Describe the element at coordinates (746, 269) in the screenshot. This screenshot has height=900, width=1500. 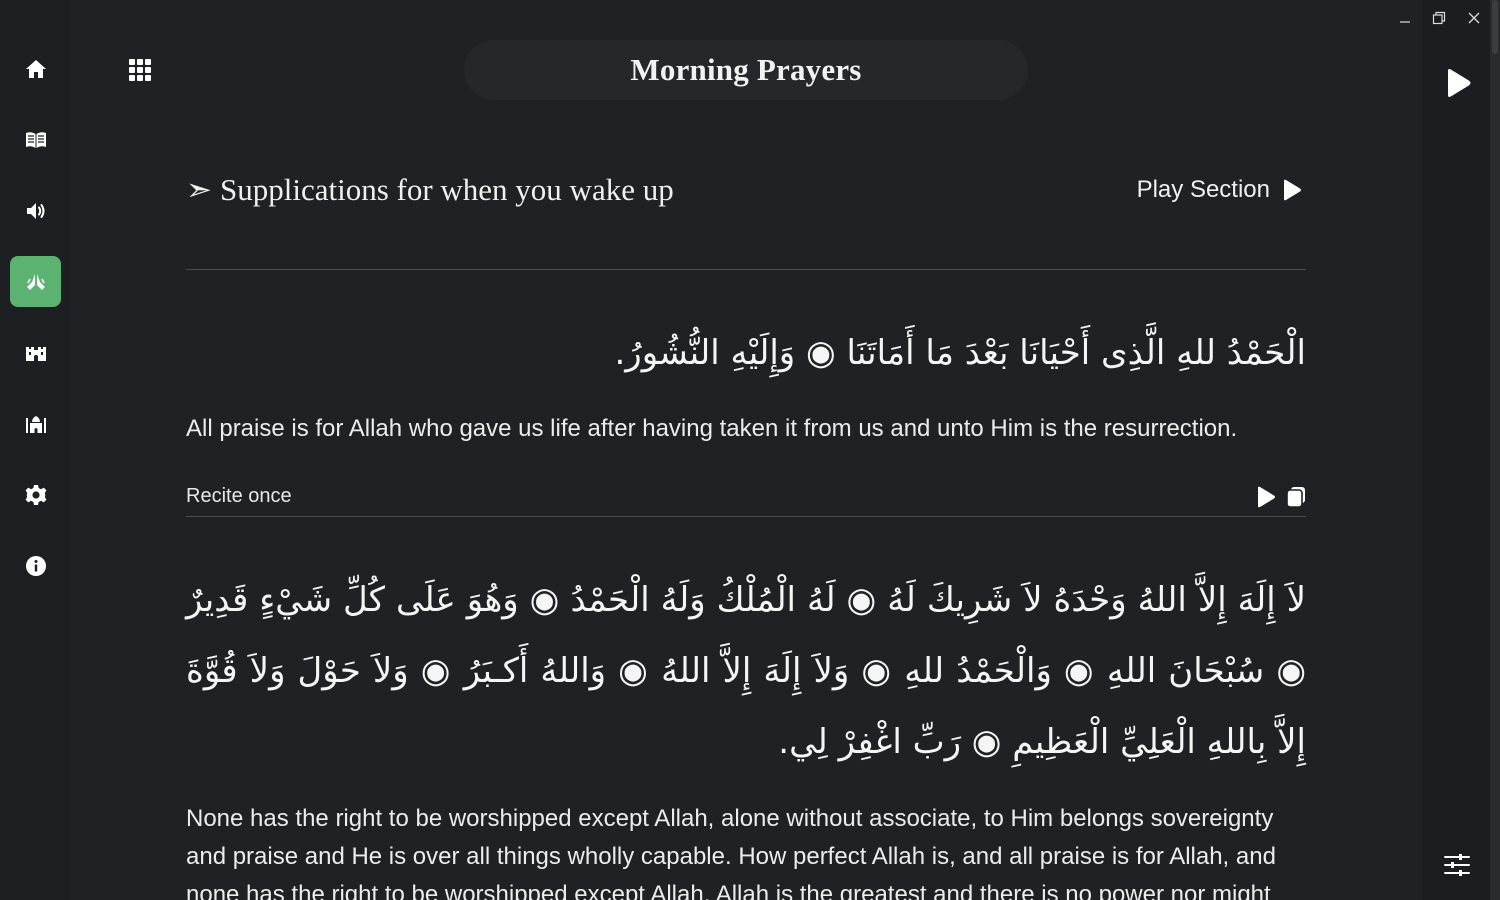
I see `section-divider` at that location.